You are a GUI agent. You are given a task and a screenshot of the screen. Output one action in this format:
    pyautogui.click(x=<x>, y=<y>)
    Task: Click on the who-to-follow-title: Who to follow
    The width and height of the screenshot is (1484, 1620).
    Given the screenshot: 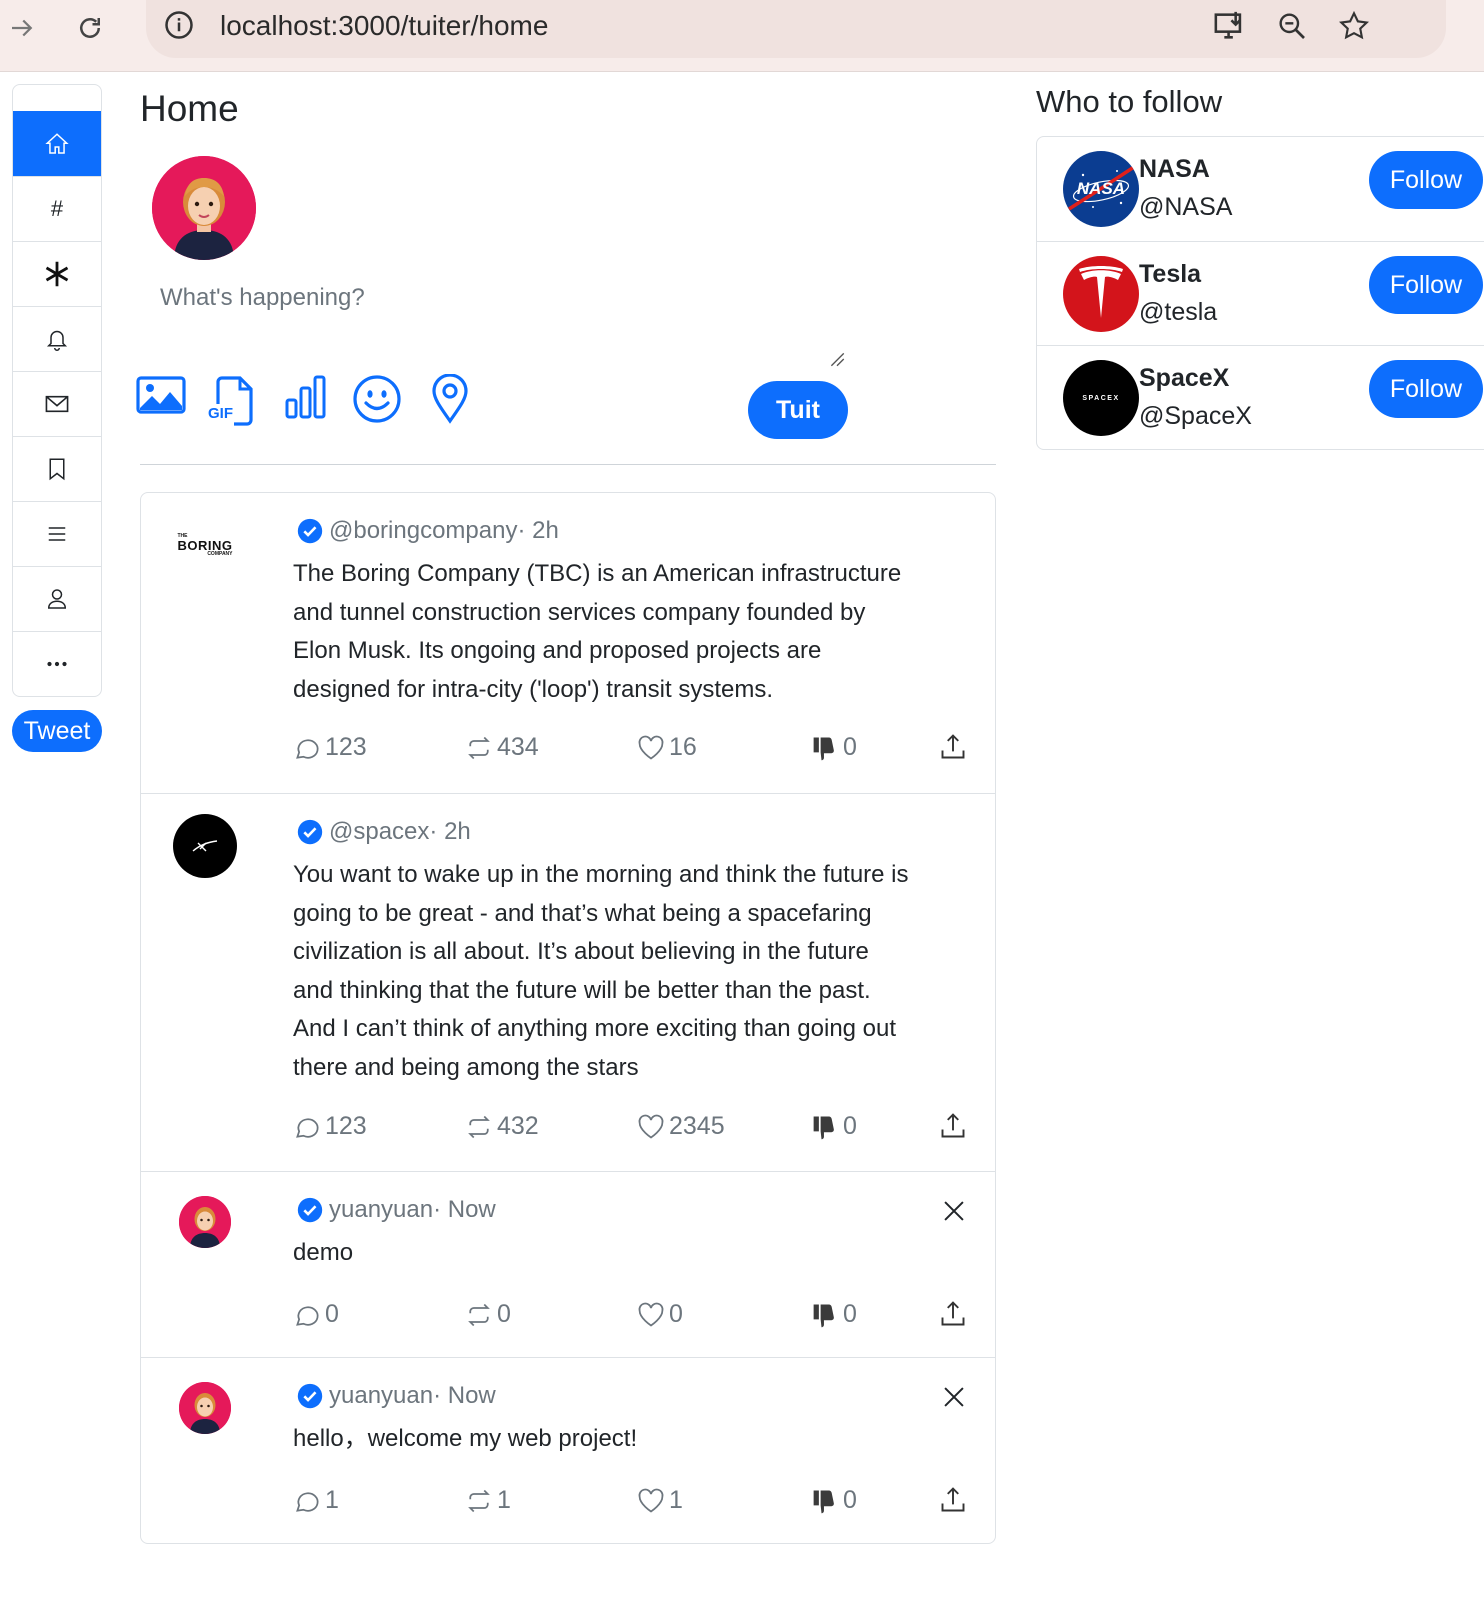 What is the action you would take?
    pyautogui.click(x=1129, y=101)
    